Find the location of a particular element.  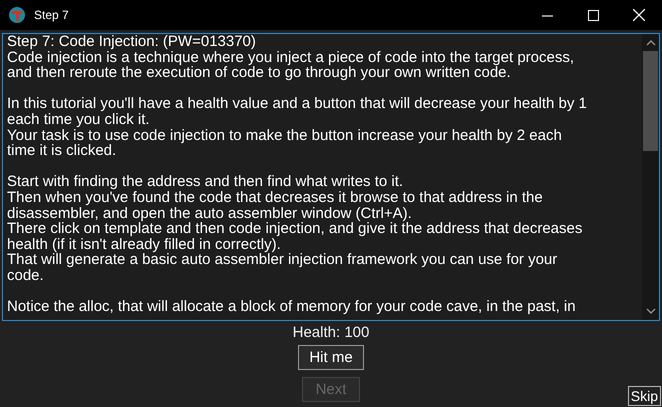

scrollbar is located at coordinates (650, 177).